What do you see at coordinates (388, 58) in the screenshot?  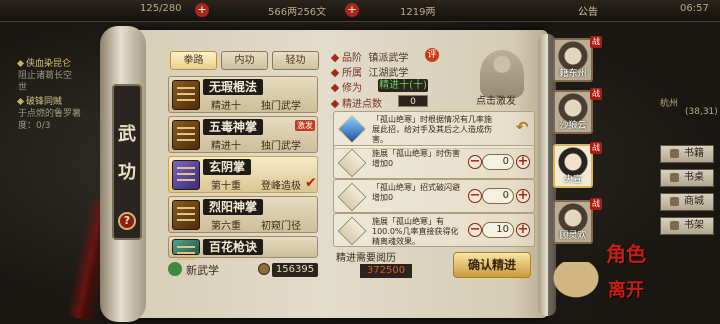 I see `rank-value: 镇派武学` at bounding box center [388, 58].